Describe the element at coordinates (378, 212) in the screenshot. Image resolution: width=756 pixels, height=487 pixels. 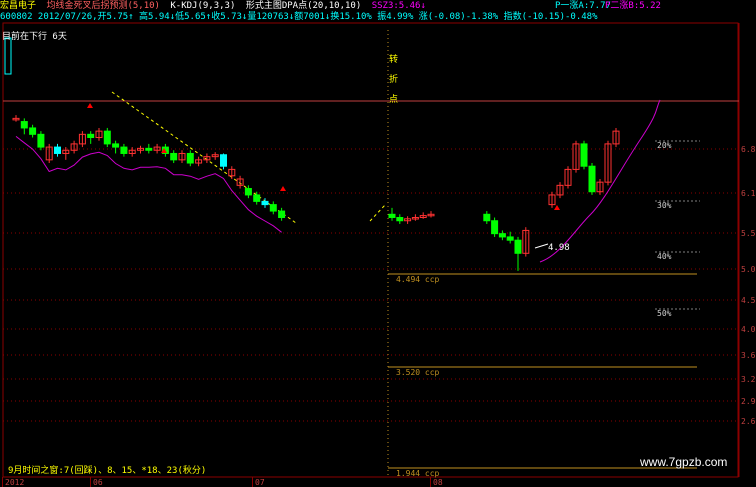
I see `trend-line-right` at that location.